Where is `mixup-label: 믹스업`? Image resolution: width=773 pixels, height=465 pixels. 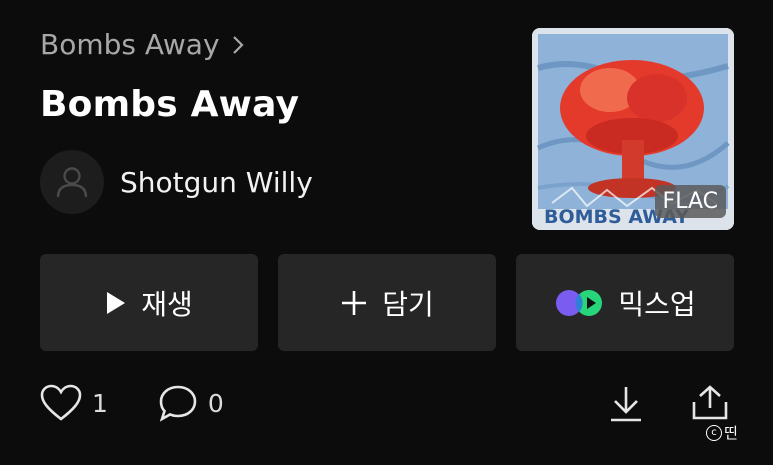 mixup-label: 믹스업 is located at coordinates (657, 304).